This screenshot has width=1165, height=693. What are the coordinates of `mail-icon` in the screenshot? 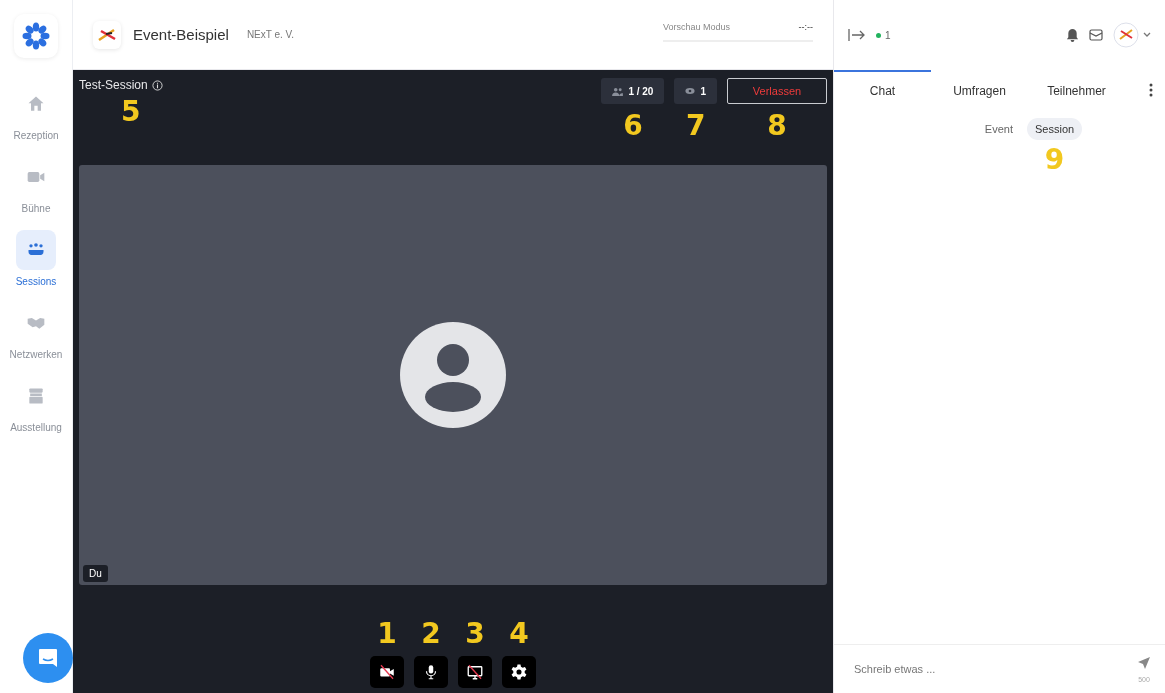 It's located at (1096, 35).